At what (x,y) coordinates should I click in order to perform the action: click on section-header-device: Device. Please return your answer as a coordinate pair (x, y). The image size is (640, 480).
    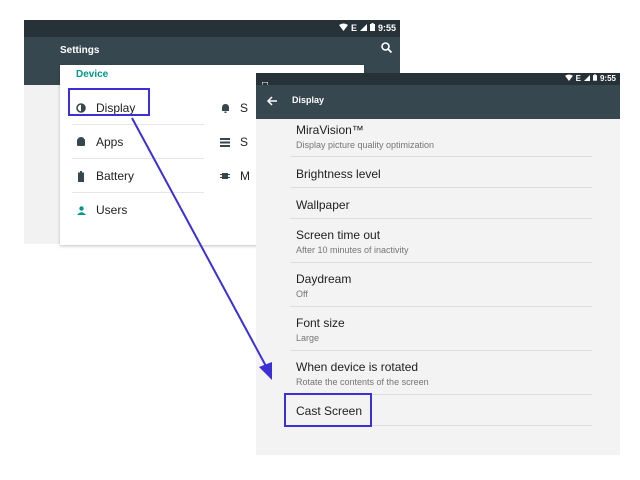
    Looking at the image, I should click on (92, 74).